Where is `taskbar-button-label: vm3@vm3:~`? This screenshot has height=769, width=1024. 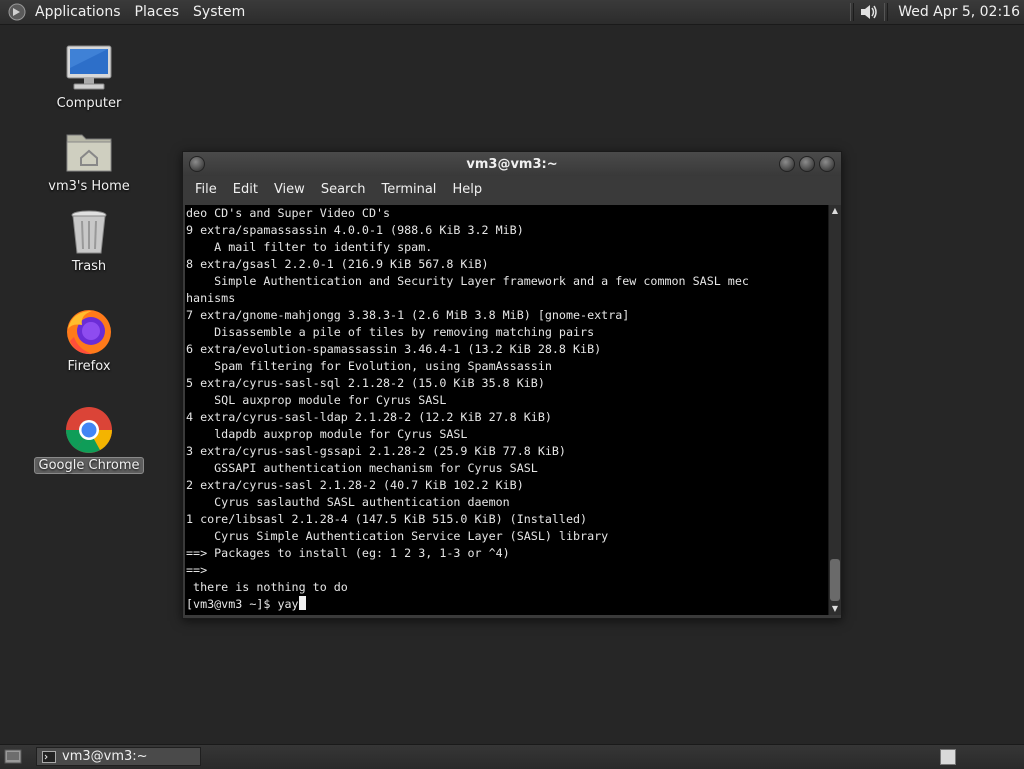 taskbar-button-label: vm3@vm3:~ is located at coordinates (105, 756).